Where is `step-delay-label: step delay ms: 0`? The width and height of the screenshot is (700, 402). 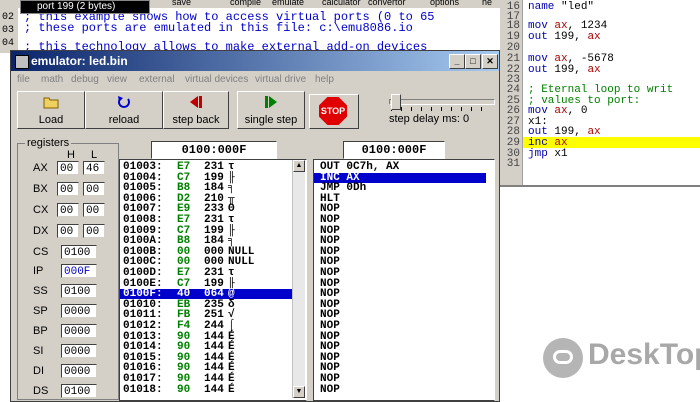 step-delay-label: step delay ms: 0 is located at coordinates (429, 119).